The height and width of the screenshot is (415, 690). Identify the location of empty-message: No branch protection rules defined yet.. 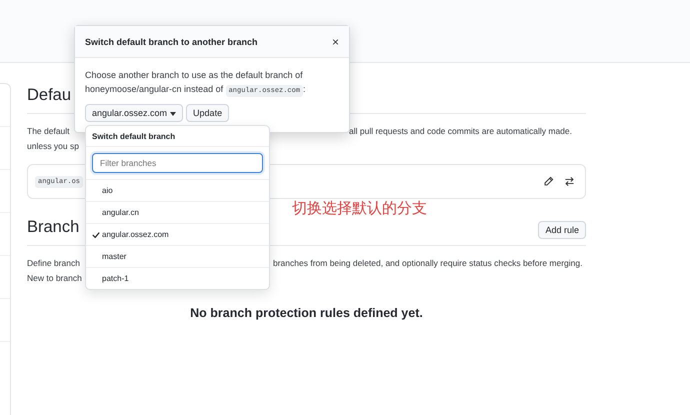
(306, 313).